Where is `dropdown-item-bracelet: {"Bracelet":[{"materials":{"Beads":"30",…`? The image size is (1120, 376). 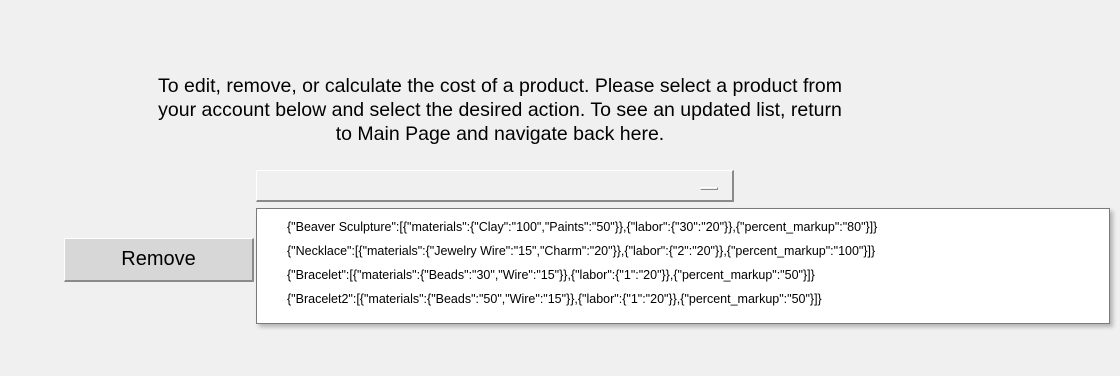
dropdown-item-bracelet: {"Bracelet":[{"materials":{"Beads":"30",… is located at coordinates (683, 275).